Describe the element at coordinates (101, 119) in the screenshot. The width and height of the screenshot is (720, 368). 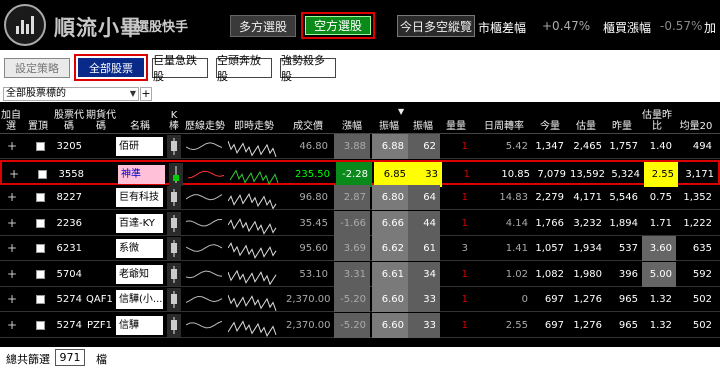
I see `col-futures-code: 期貨代碼` at that location.